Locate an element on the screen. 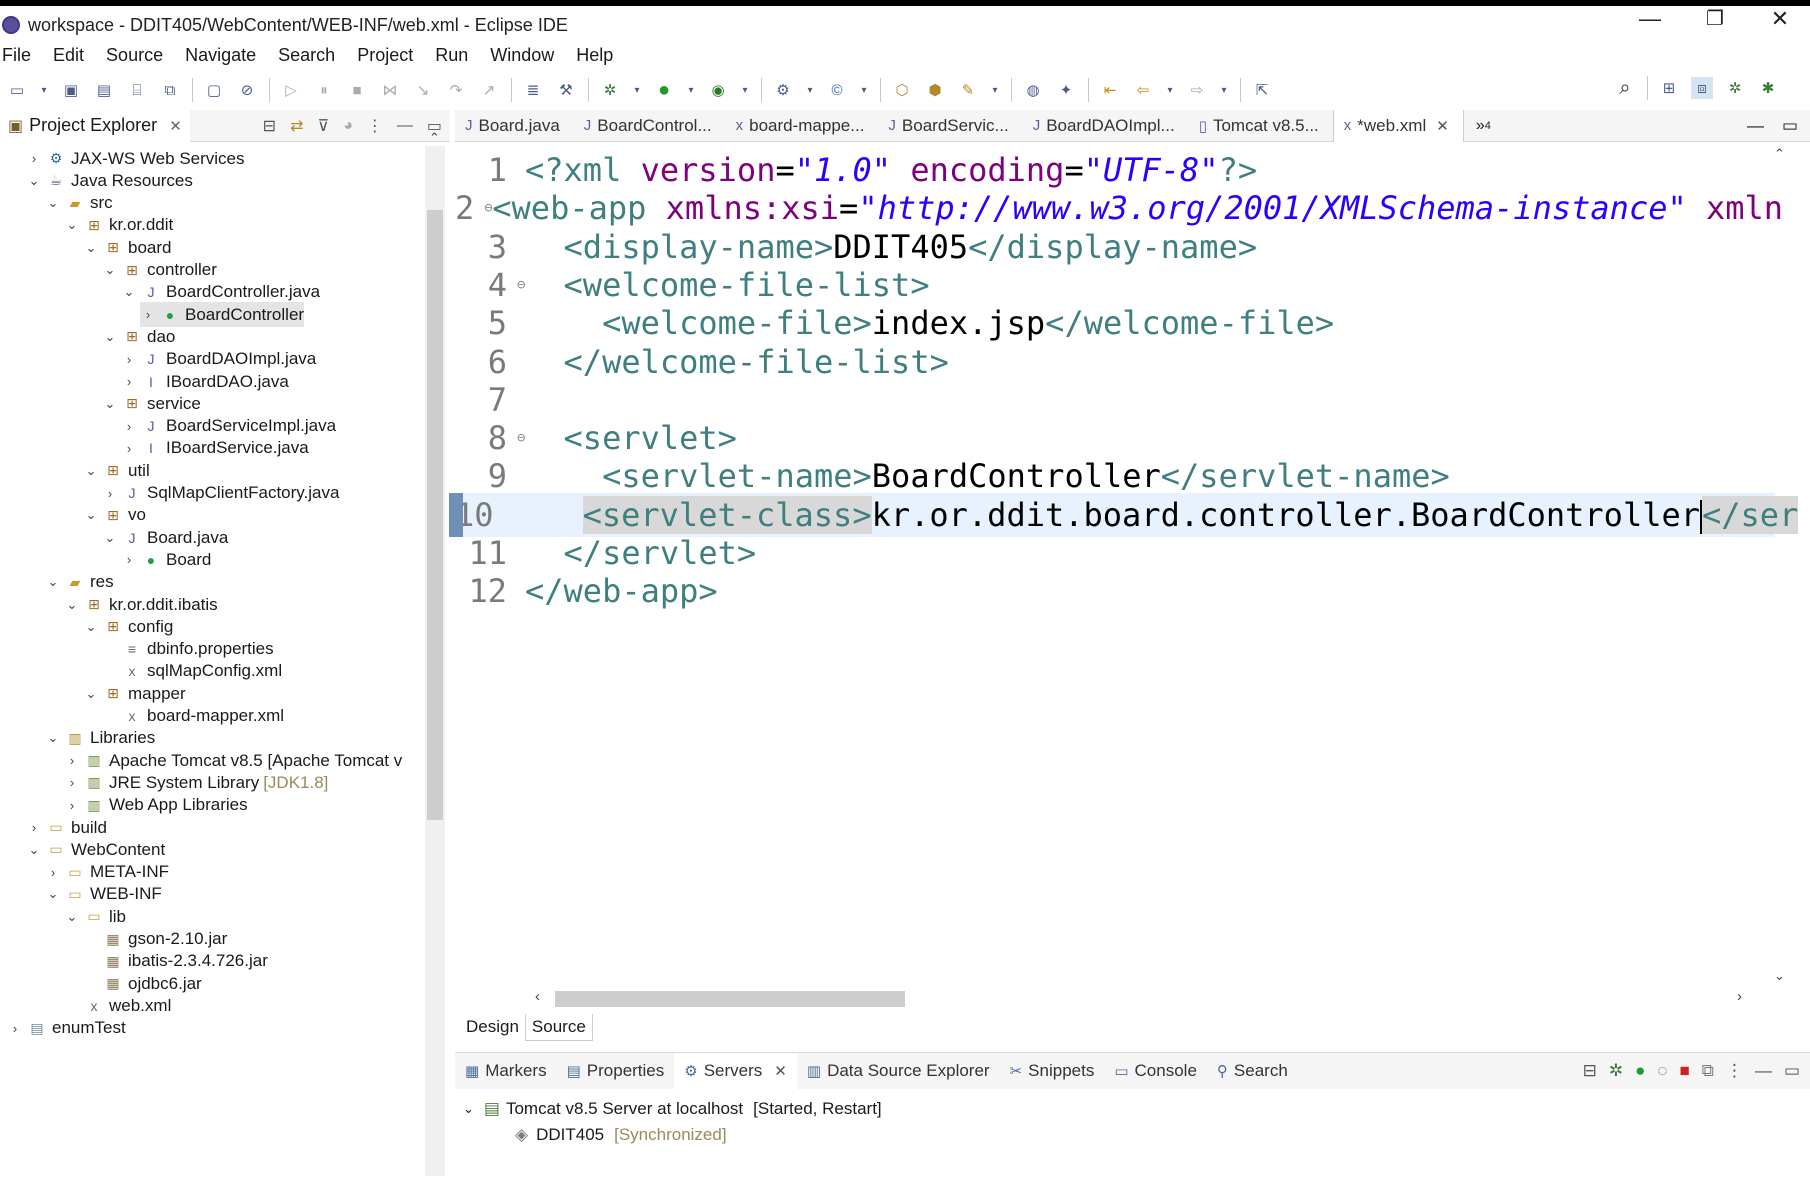 Image resolution: width=1810 pixels, height=1178 pixels. focus-icon: ◕ is located at coordinates (348, 126).